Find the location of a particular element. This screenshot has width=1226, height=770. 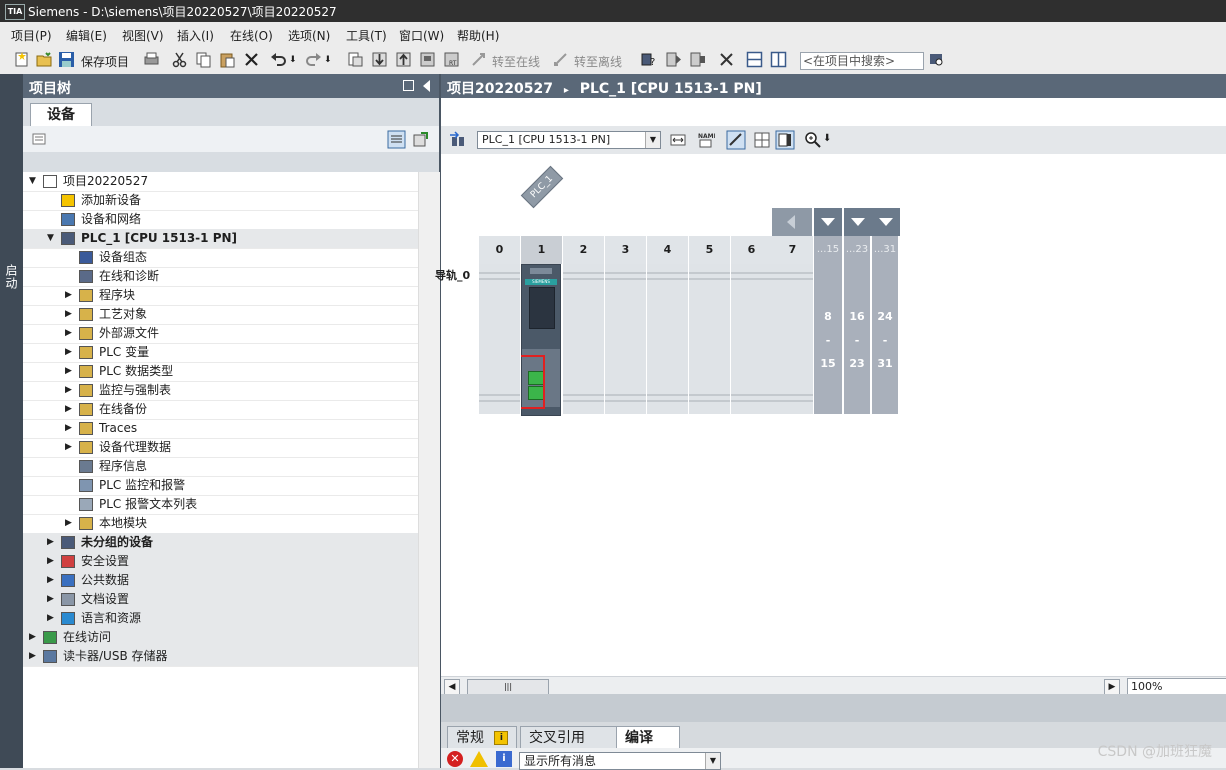

expand-group-2-button is located at coordinates (859, 222).